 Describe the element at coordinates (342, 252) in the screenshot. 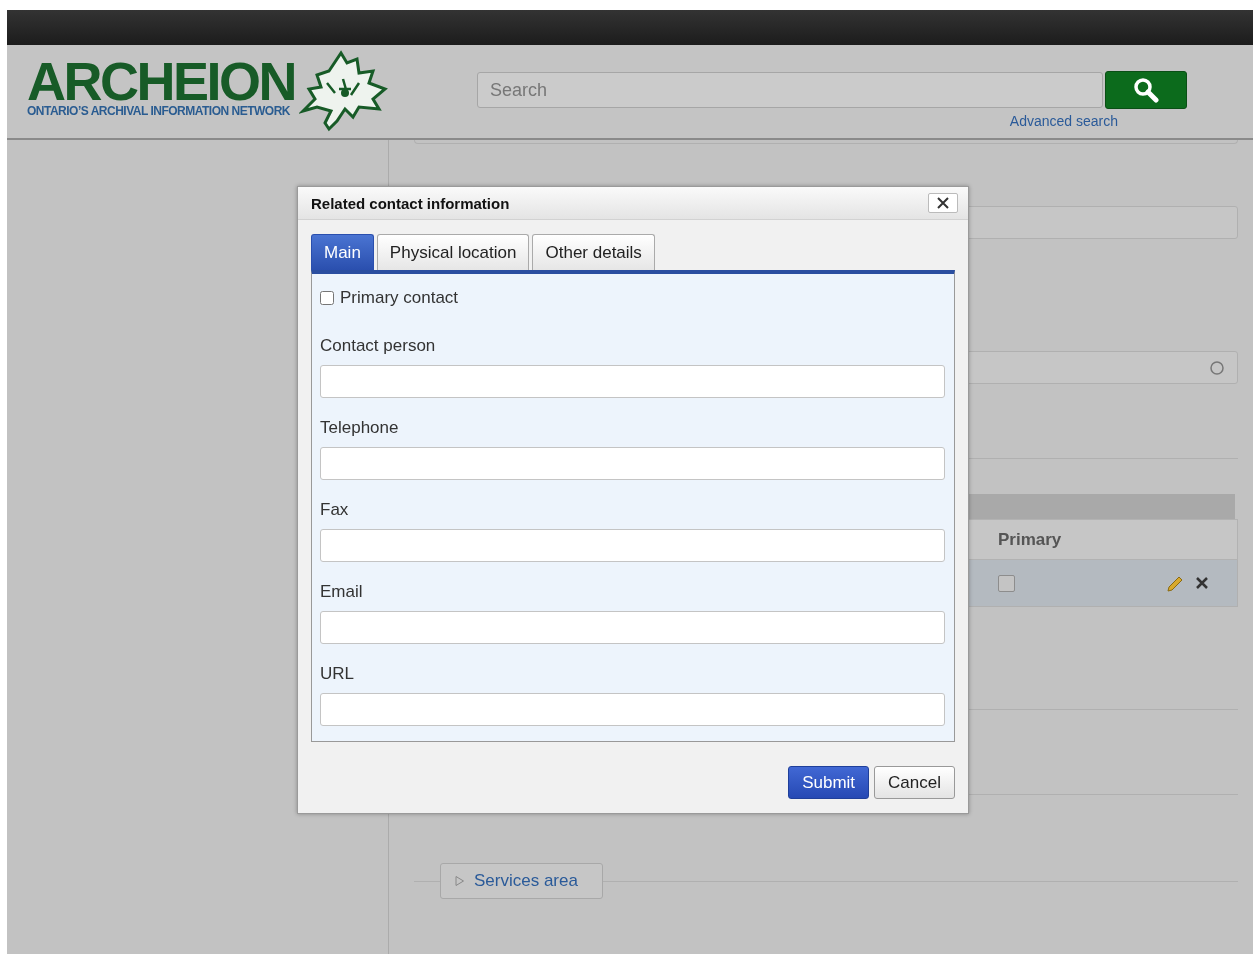

I see `tab: Main` at that location.